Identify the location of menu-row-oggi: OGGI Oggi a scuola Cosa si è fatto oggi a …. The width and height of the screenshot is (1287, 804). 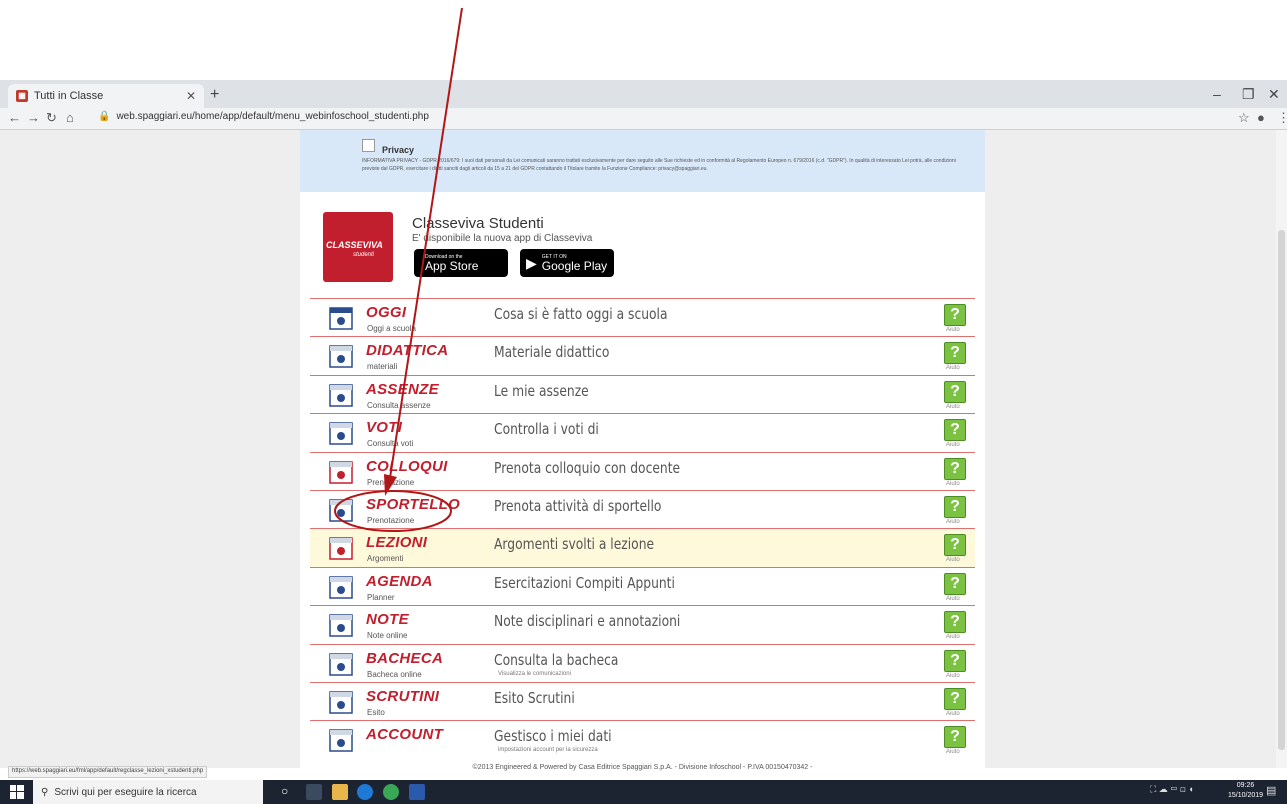
(642, 317).